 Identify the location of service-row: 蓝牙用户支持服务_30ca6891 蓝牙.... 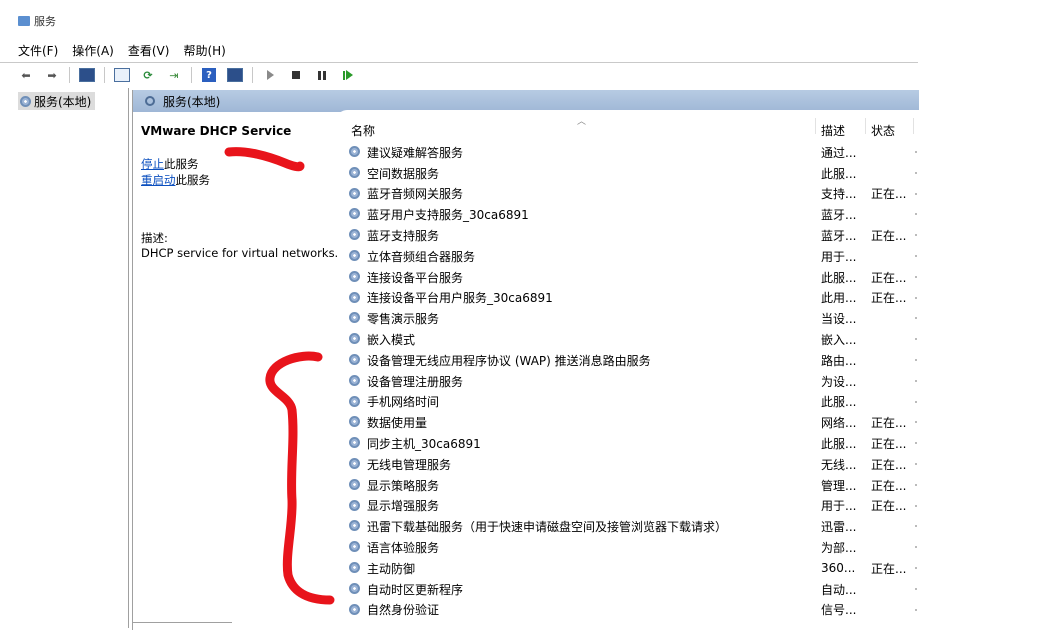
(628, 214).